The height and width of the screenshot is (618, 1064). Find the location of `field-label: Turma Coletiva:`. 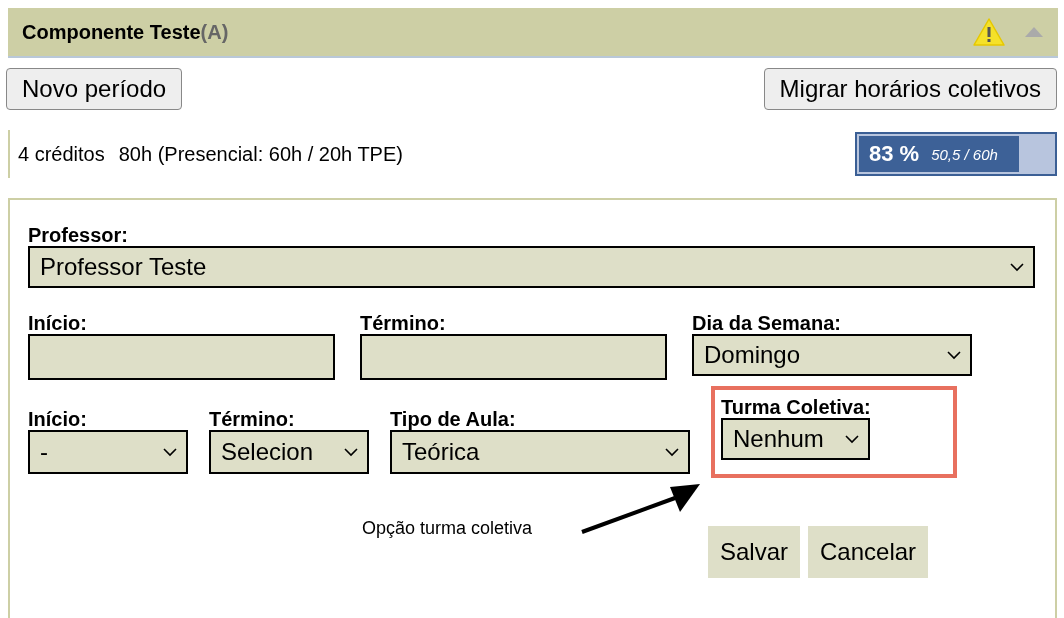

field-label: Turma Coletiva: is located at coordinates (796, 407).